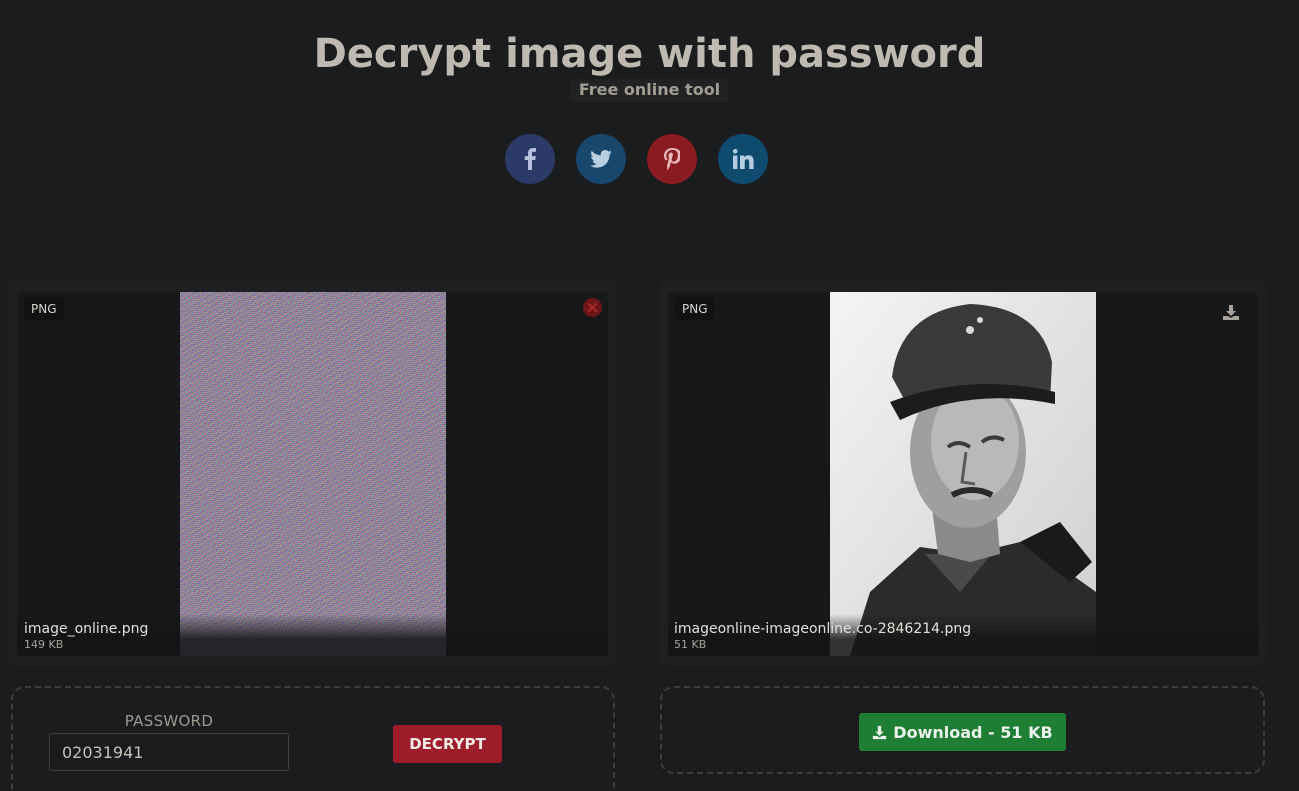 The image size is (1299, 791). What do you see at coordinates (169, 752) in the screenshot?
I see `password-input` at bounding box center [169, 752].